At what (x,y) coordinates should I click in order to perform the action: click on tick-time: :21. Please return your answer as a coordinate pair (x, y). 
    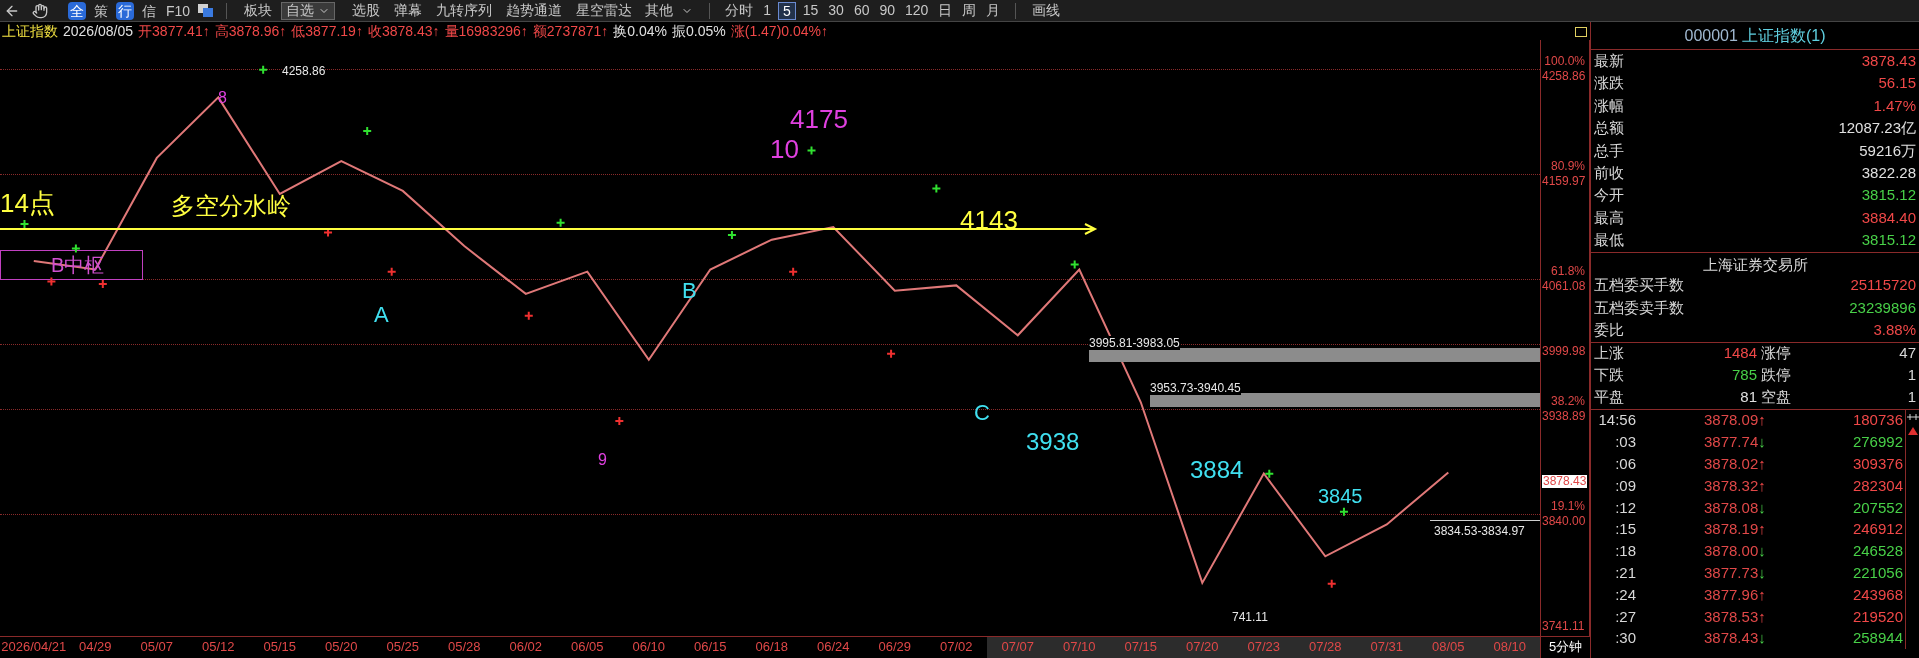
    Looking at the image, I should click on (1625, 572).